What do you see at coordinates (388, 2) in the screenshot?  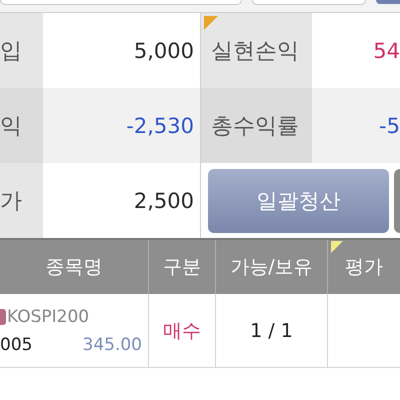 I see `top-button` at bounding box center [388, 2].